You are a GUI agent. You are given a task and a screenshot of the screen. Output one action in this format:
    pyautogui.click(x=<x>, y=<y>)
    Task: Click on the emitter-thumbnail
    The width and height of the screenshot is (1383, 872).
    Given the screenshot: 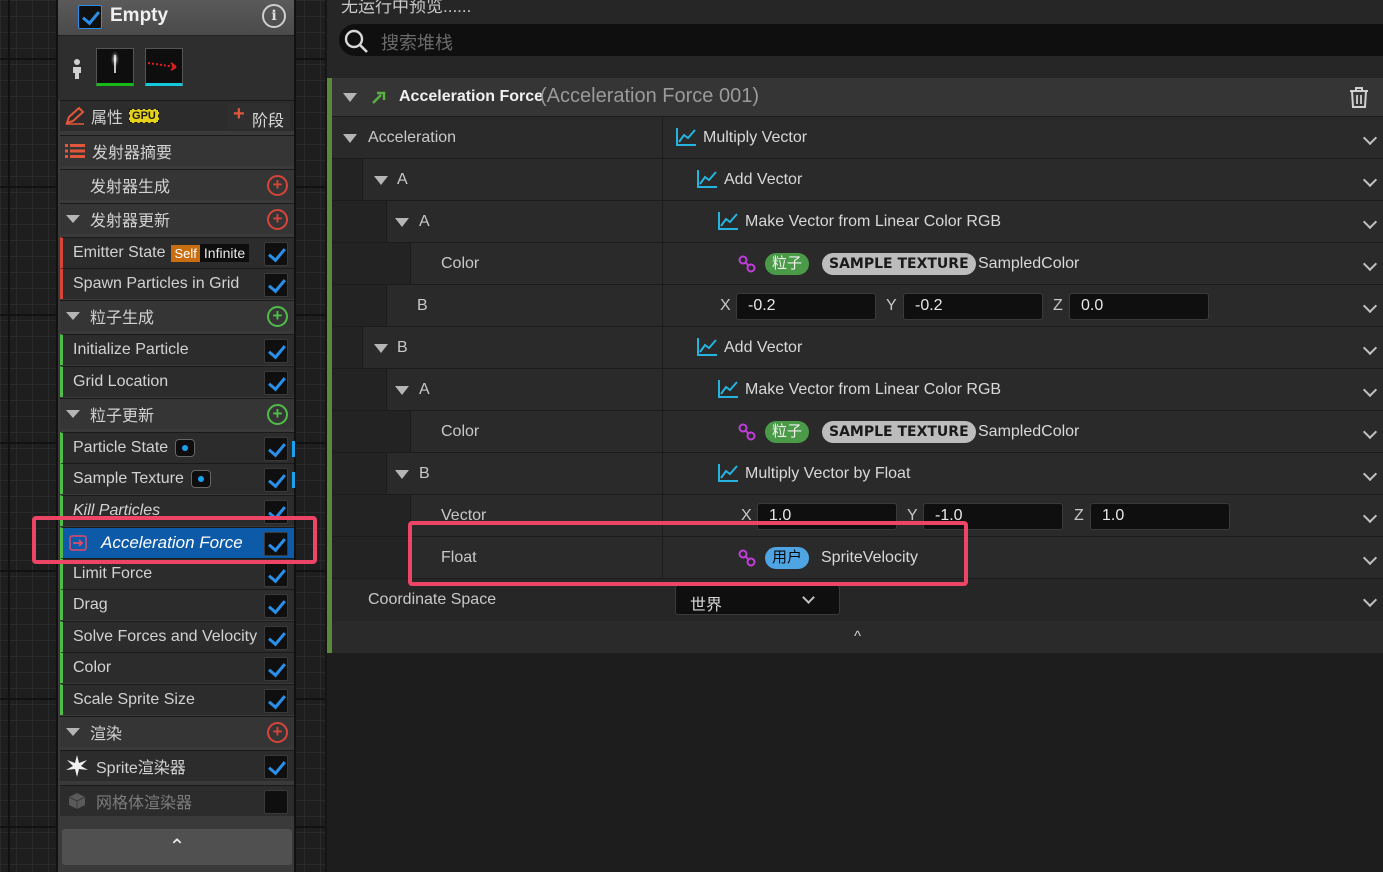 What is the action you would take?
    pyautogui.click(x=115, y=67)
    